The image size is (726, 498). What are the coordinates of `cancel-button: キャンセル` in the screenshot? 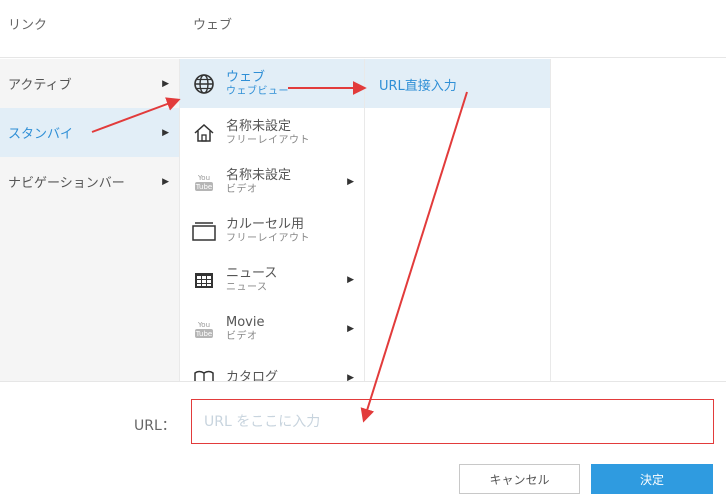 It's located at (519, 479).